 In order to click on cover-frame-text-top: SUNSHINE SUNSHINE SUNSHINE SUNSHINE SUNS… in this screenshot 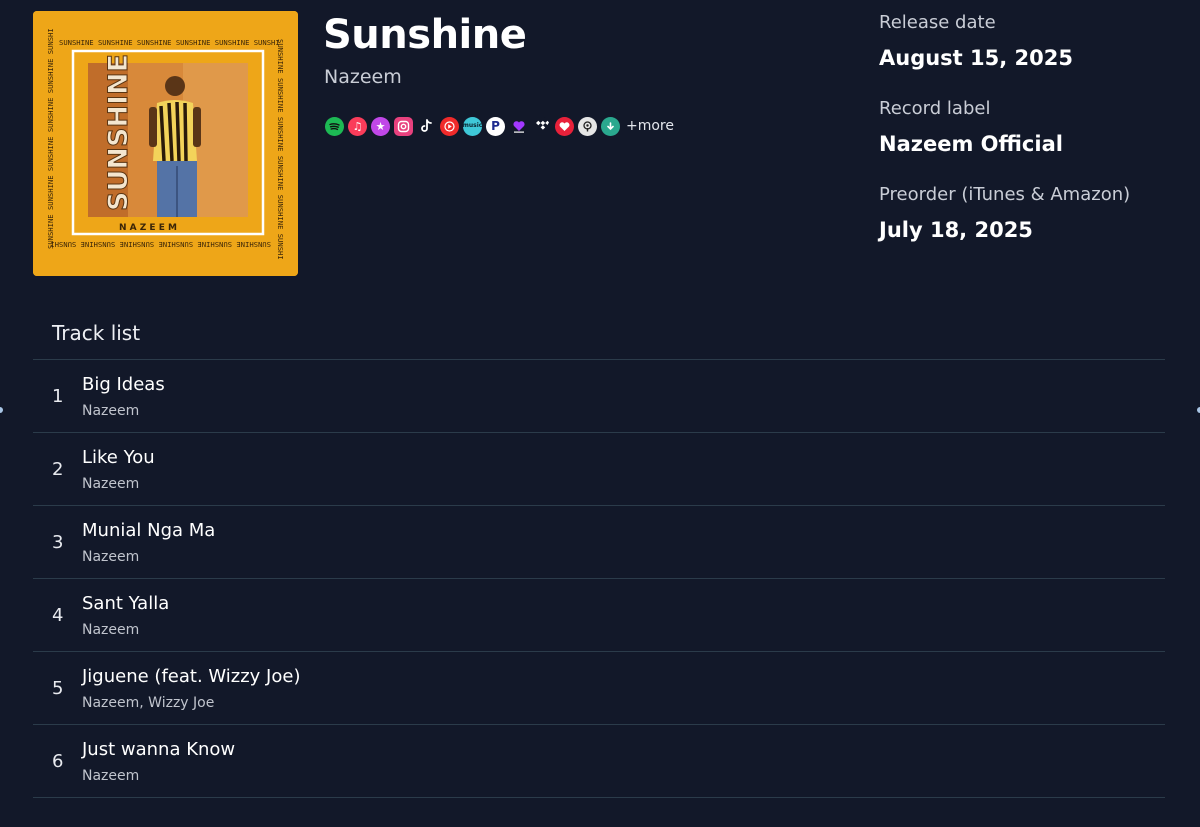, I will do `click(169, 42)`.